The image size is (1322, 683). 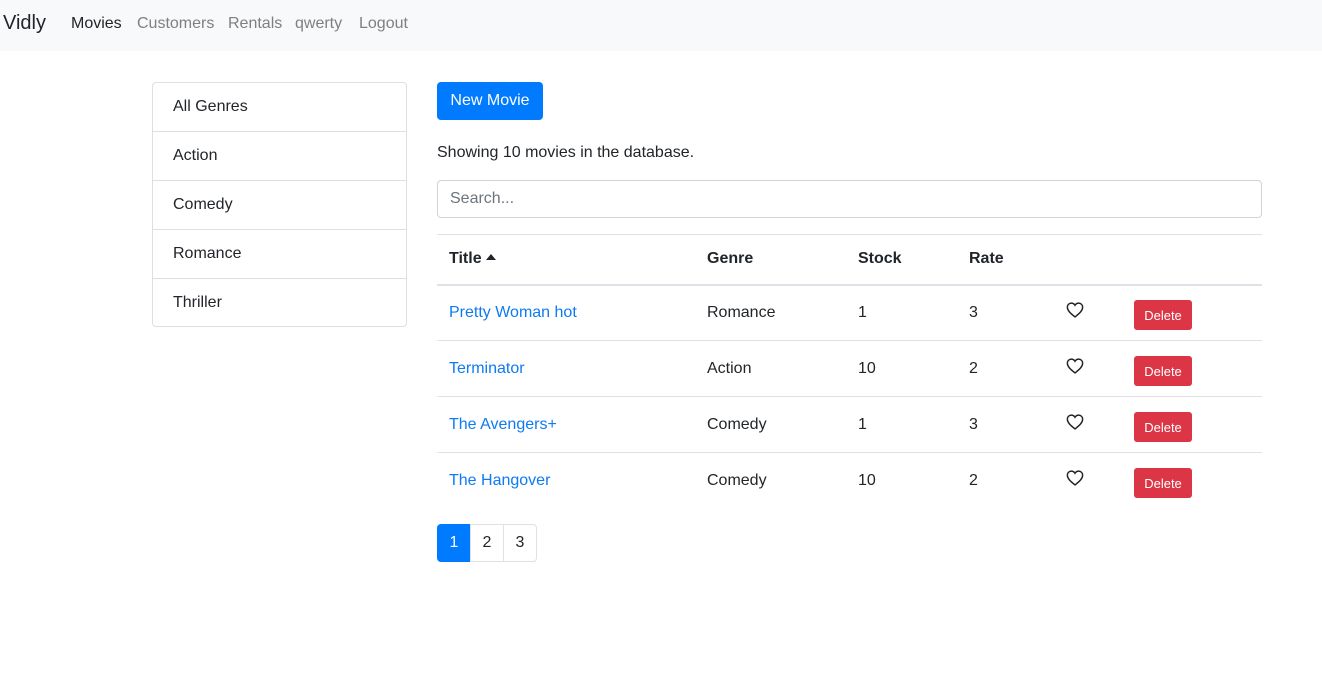 I want to click on pagination: 1 2 3, so click(x=487, y=543).